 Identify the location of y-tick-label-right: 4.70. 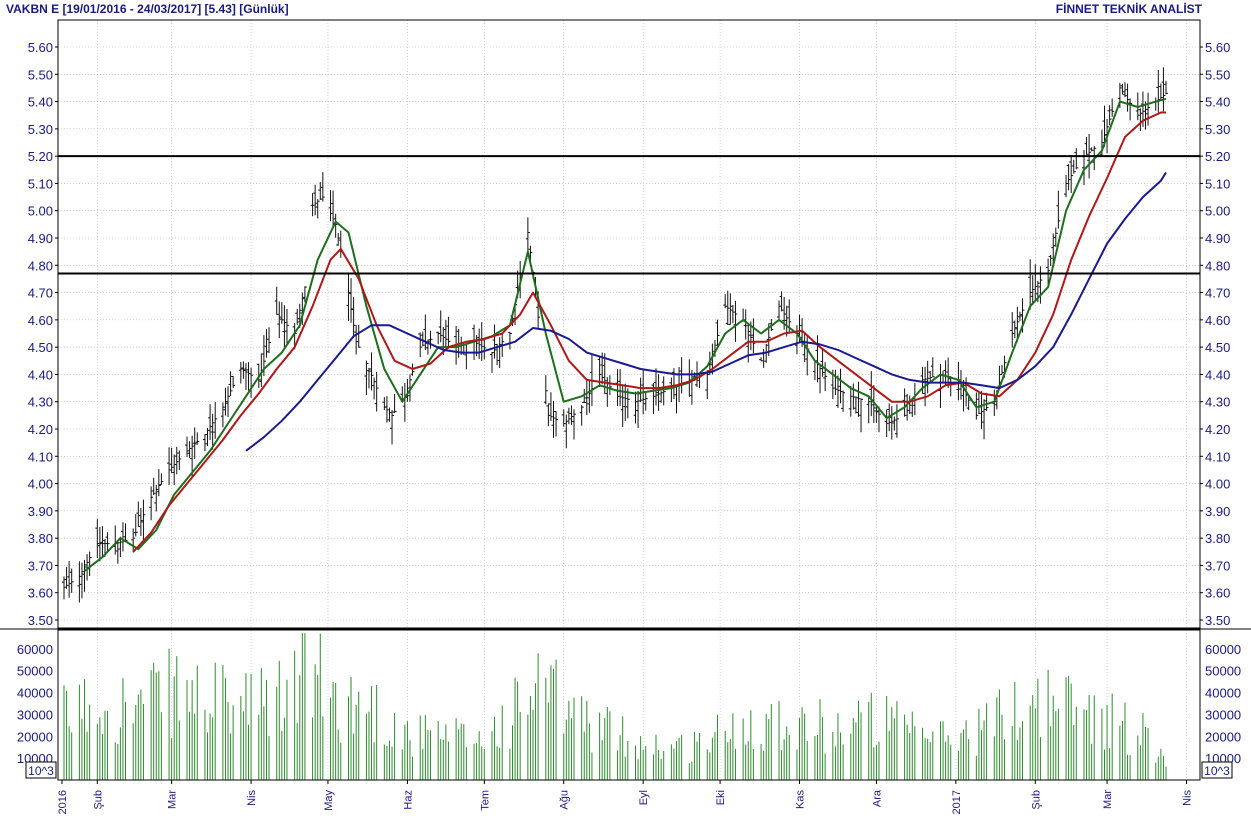
(1217, 293).